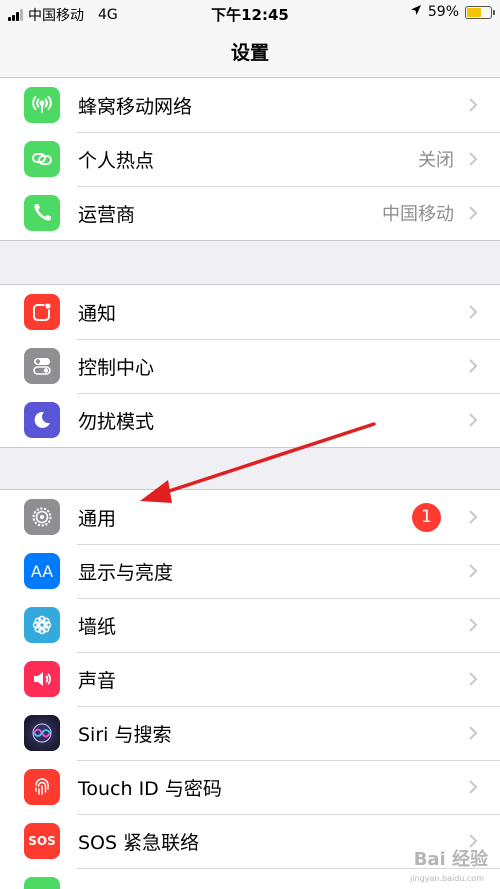  Describe the element at coordinates (436, 160) in the screenshot. I see `row-value: 关闭` at that location.